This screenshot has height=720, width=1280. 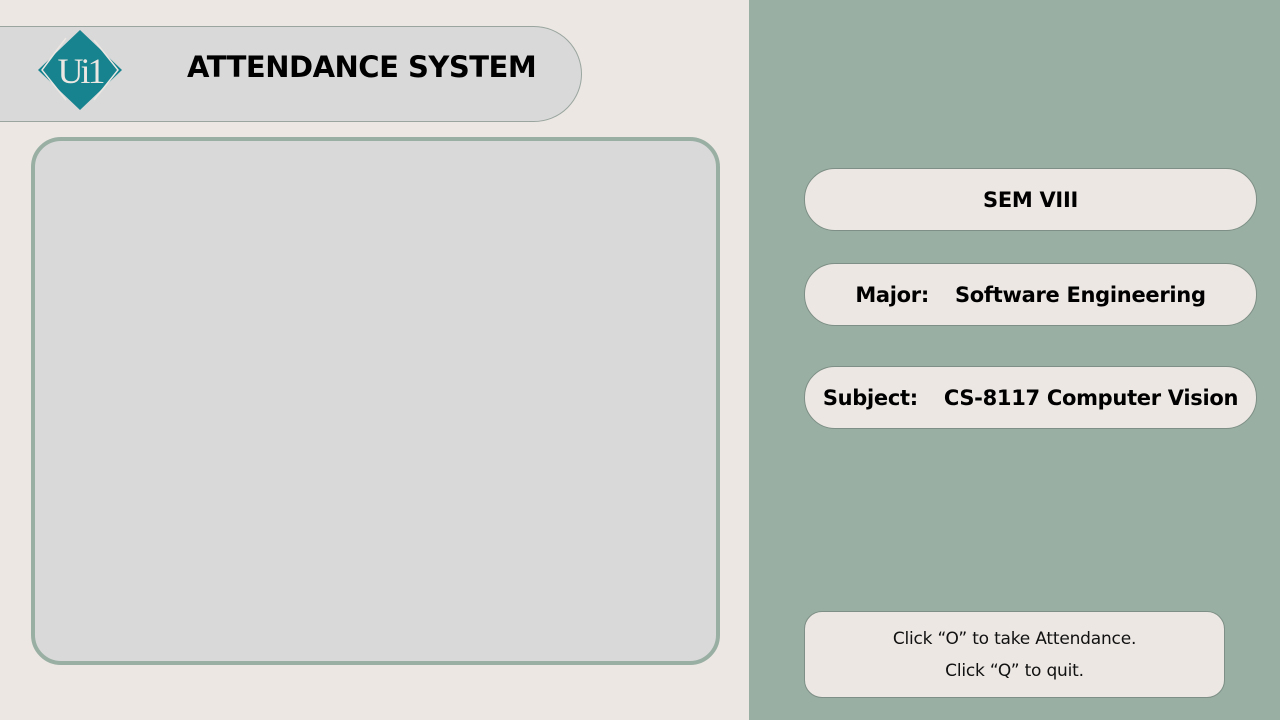 I want to click on major-pill: Major: Software Engineering, so click(x=1030, y=294).